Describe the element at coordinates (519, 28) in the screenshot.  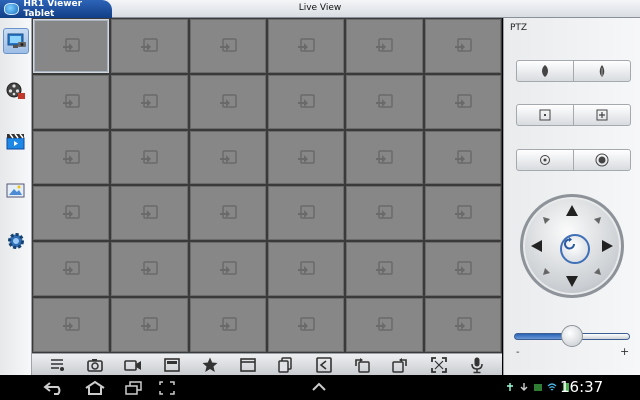
I see `ptz-title: PTZ` at that location.